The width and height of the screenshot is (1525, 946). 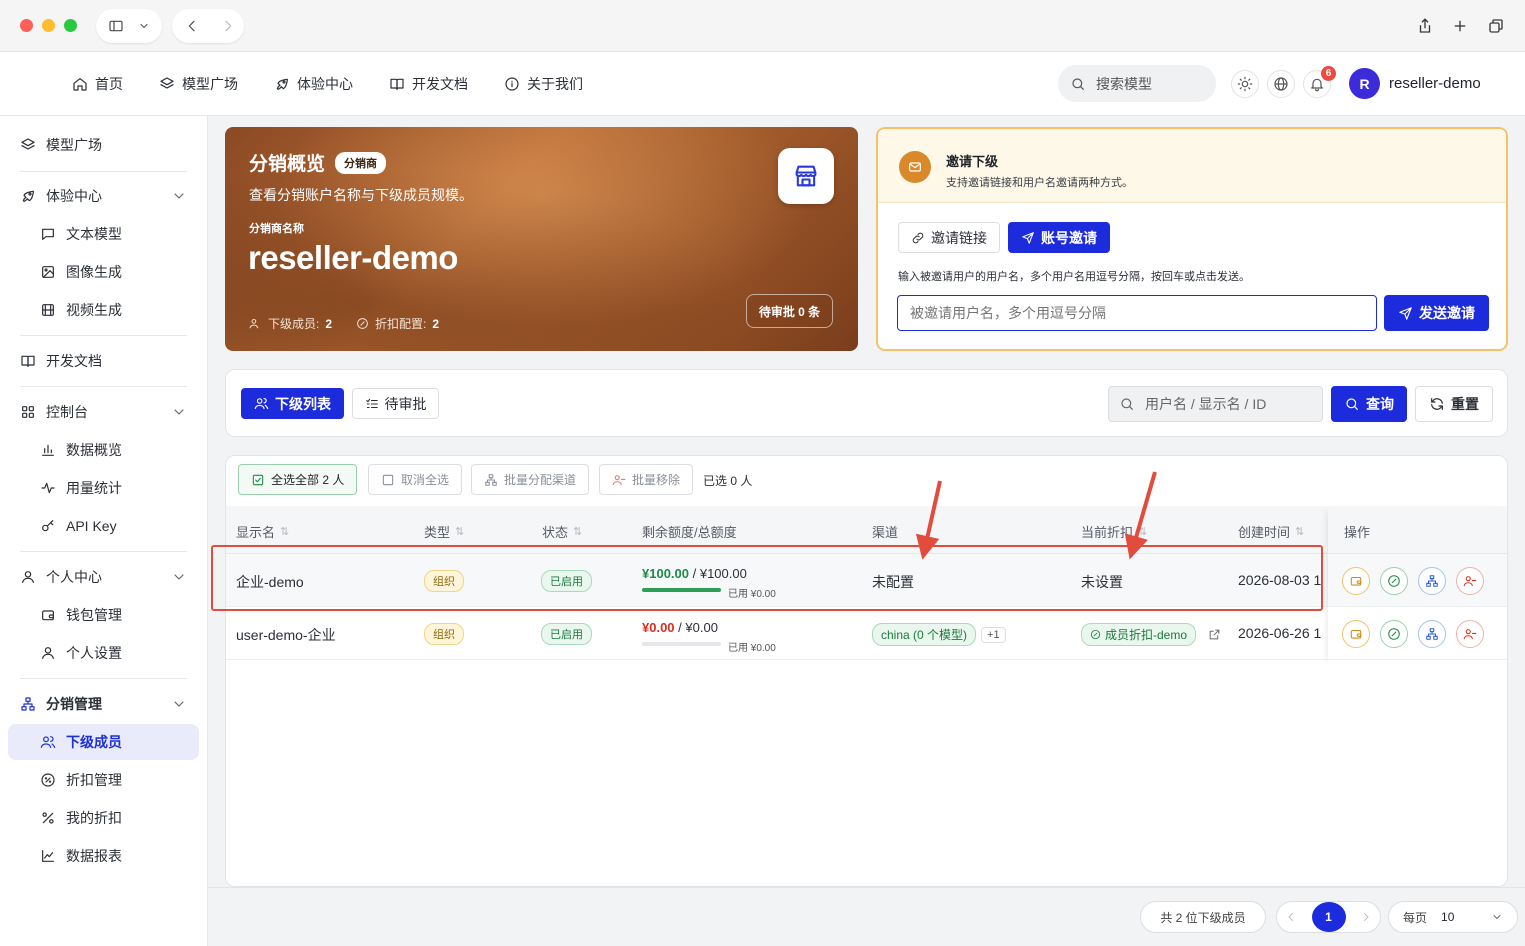 I want to click on reset-button: 重置, so click(x=1454, y=404).